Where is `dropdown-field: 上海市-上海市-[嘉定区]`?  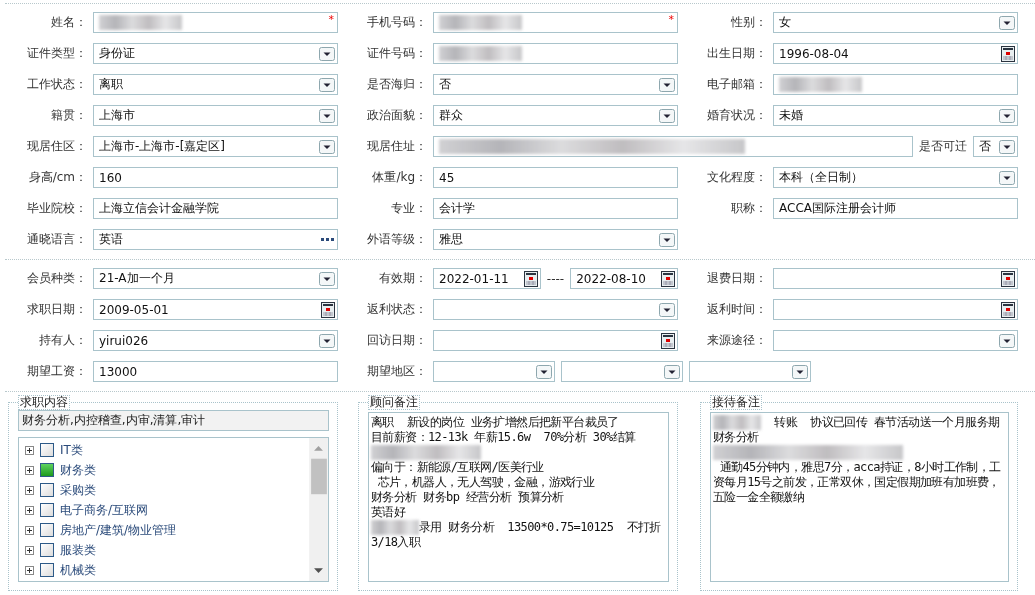 dropdown-field: 上海市-上海市-[嘉定区] is located at coordinates (215, 146).